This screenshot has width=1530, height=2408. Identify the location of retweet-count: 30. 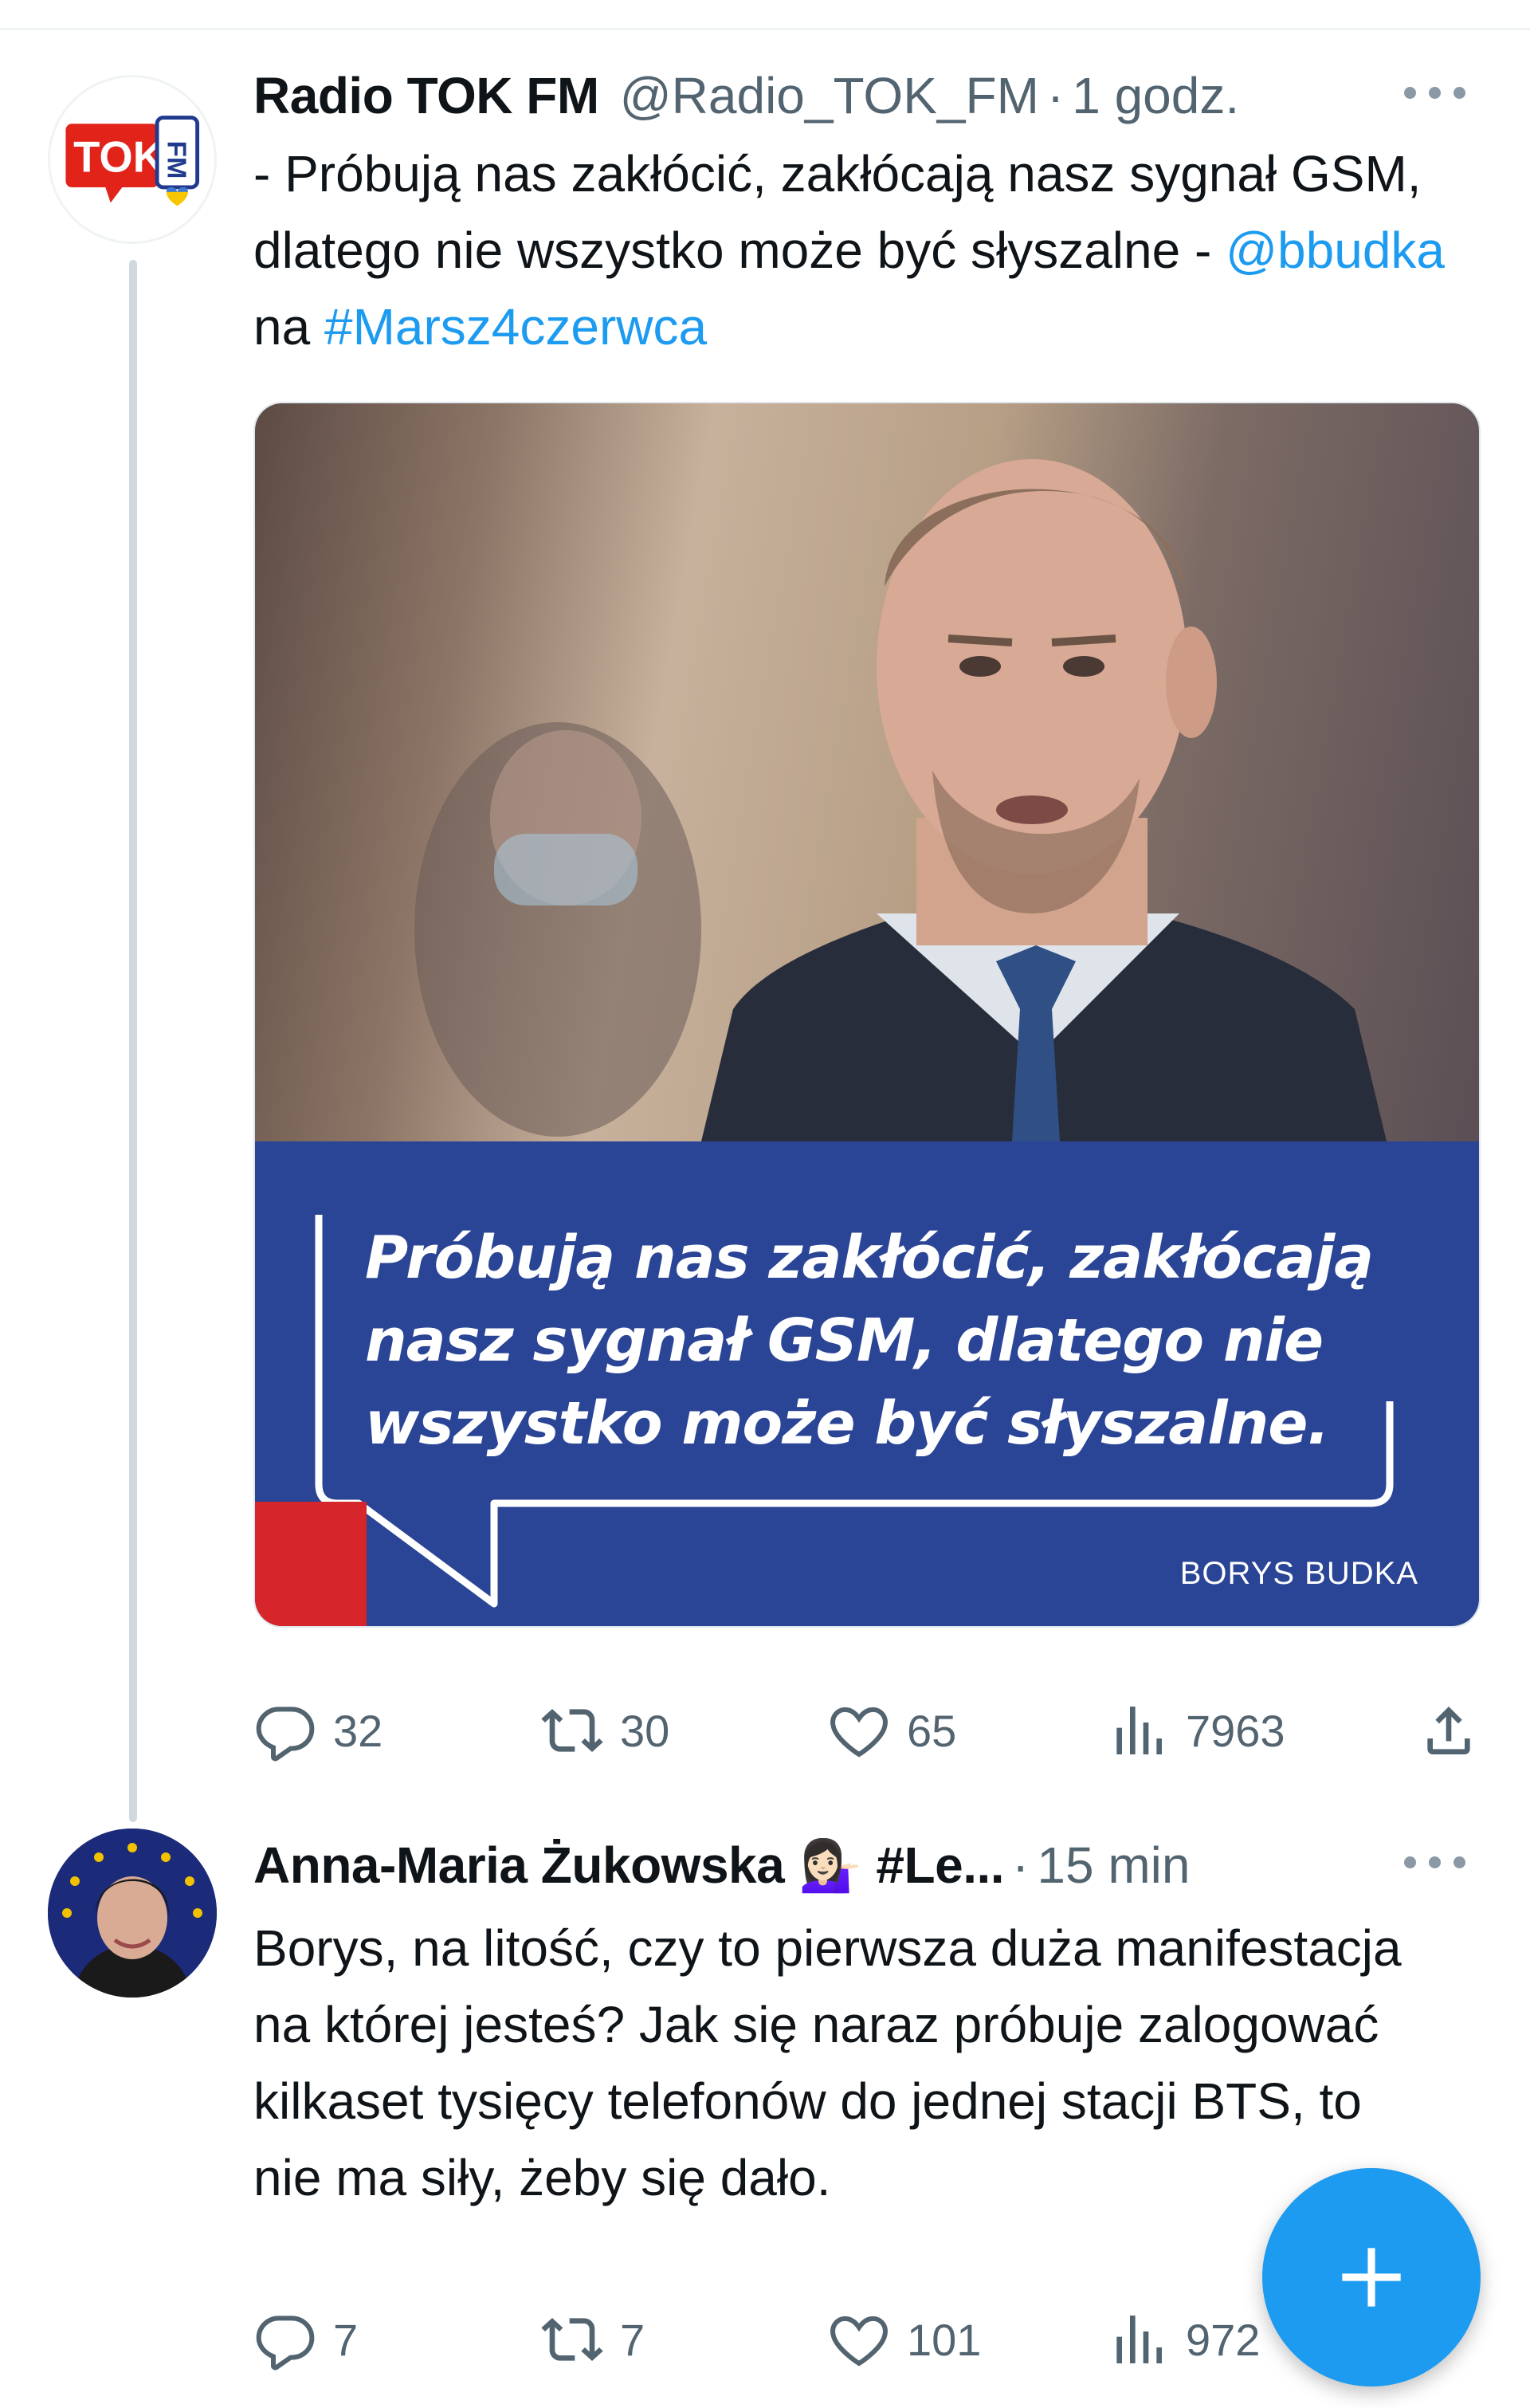
(645, 1731).